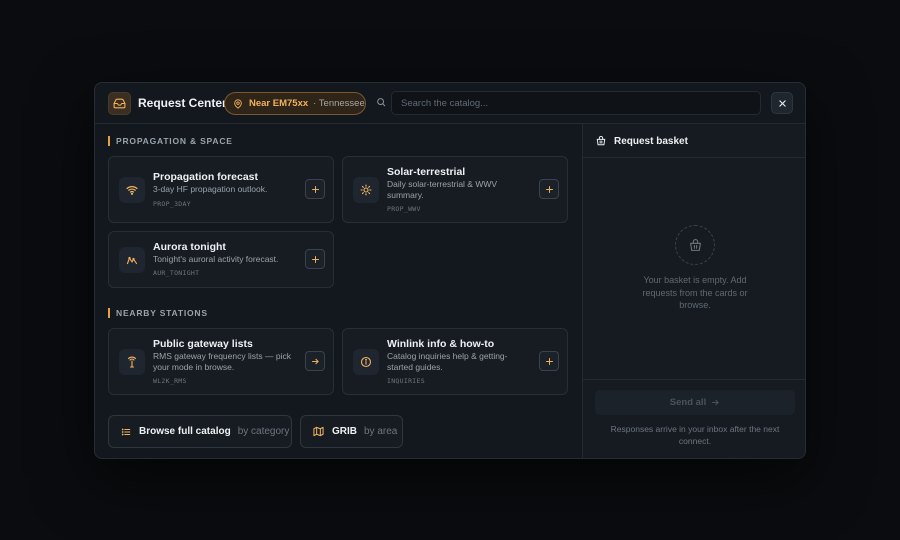  I want to click on location-pill: Near EM75xx · Tennessee, so click(295, 103).